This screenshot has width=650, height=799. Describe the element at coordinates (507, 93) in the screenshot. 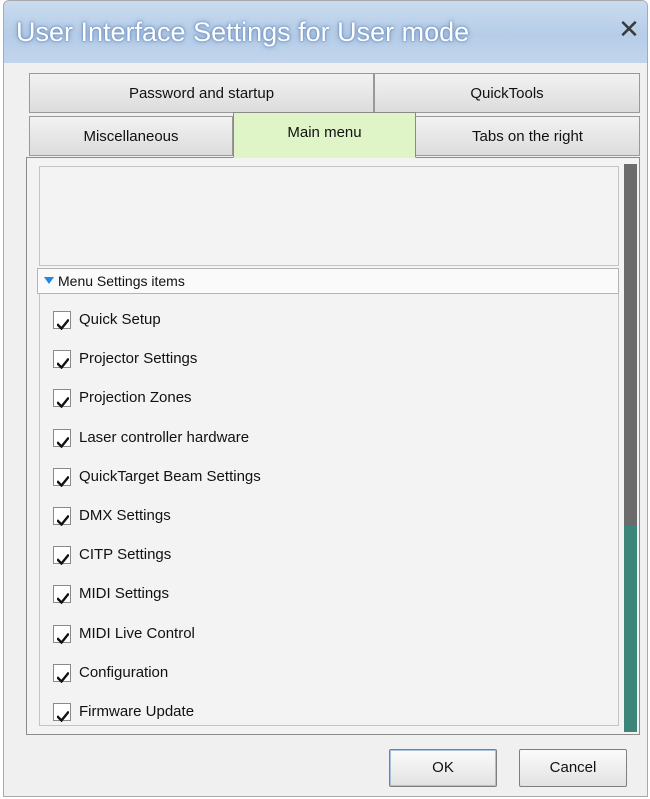

I see `tab-quicktools: QuickTools` at that location.